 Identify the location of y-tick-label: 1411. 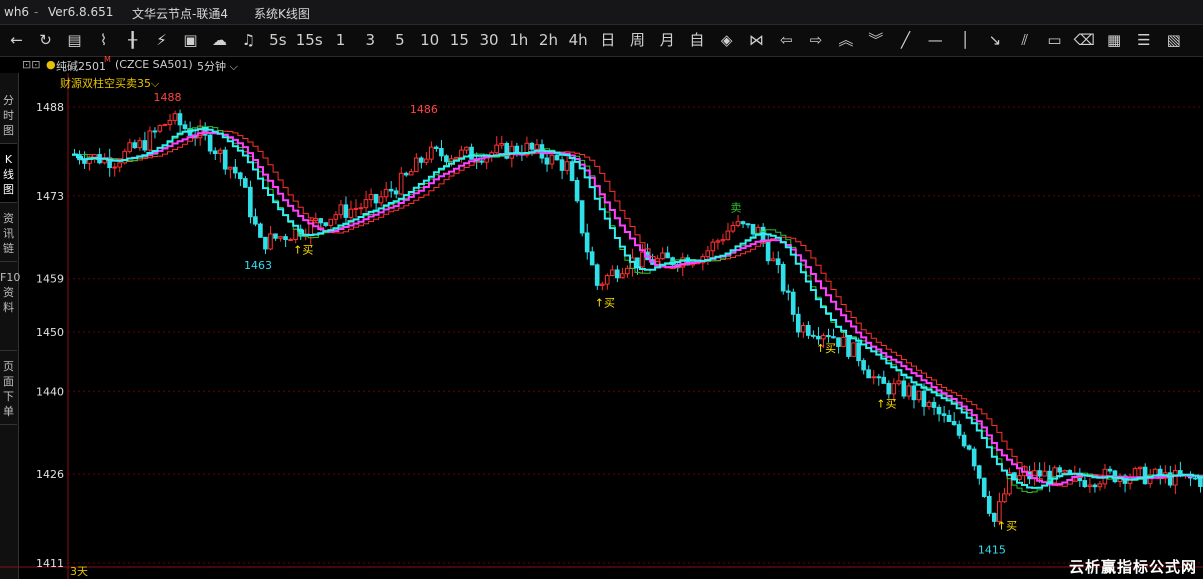
(50, 563).